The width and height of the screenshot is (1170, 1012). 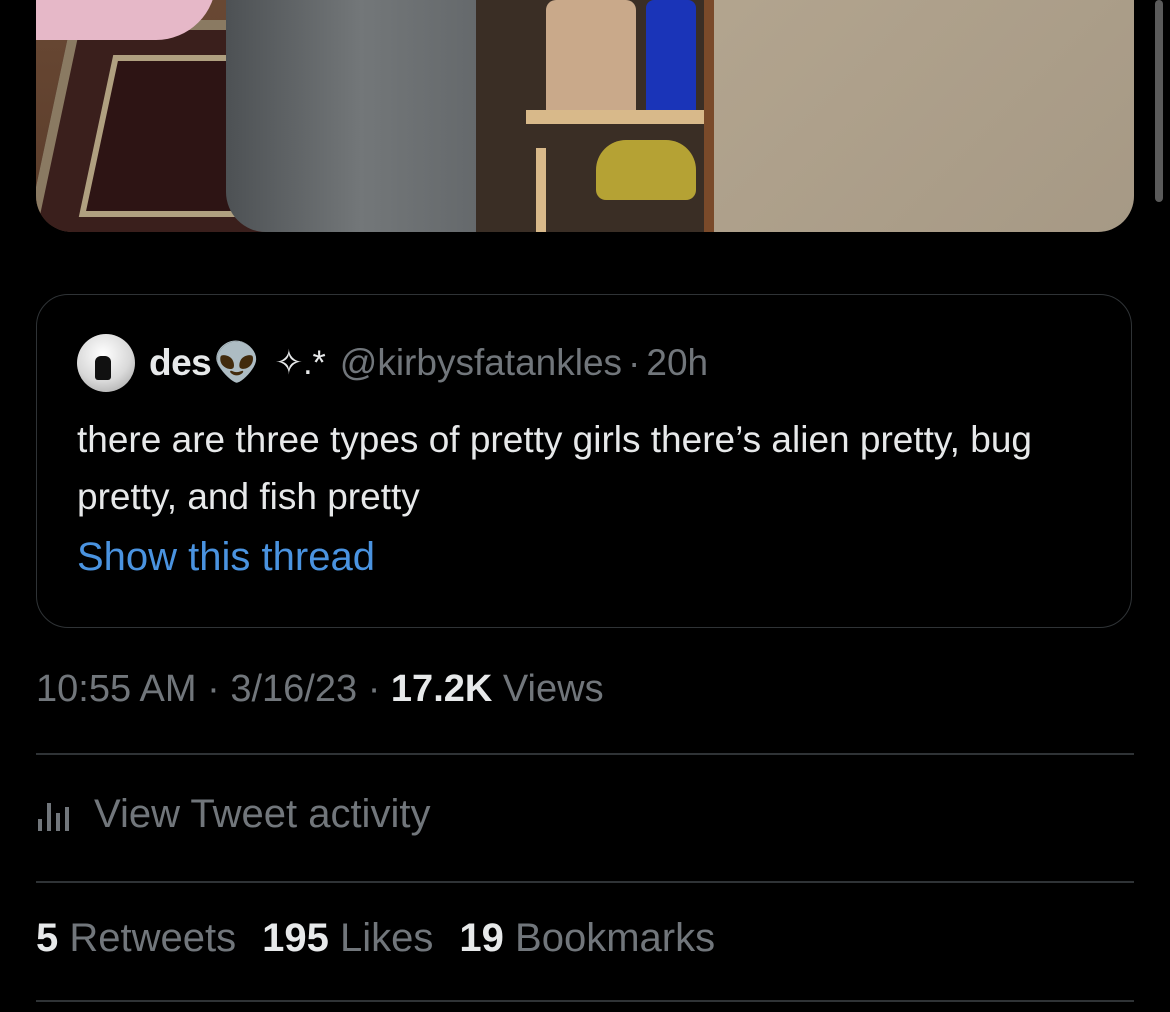 What do you see at coordinates (387, 938) in the screenshot?
I see `likes-label: Likes` at bounding box center [387, 938].